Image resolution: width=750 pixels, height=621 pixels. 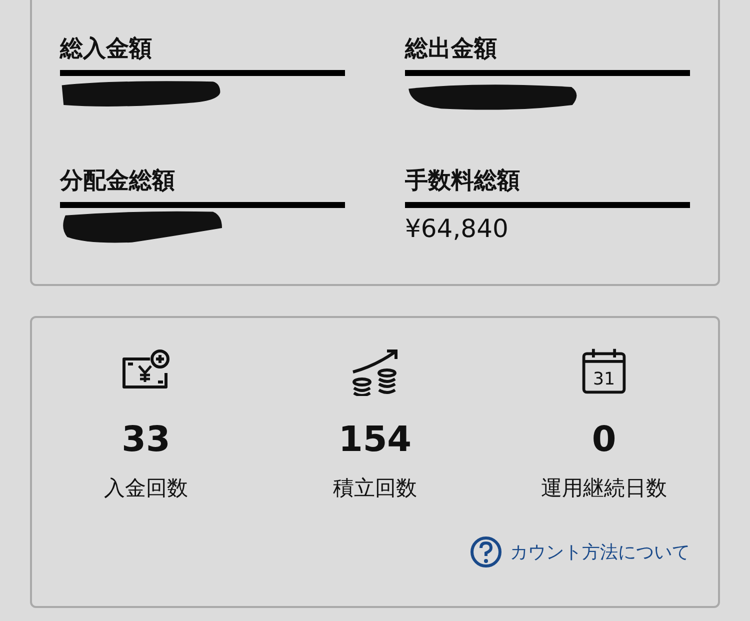 What do you see at coordinates (463, 181) in the screenshot?
I see `summary-label: 手数料総額` at bounding box center [463, 181].